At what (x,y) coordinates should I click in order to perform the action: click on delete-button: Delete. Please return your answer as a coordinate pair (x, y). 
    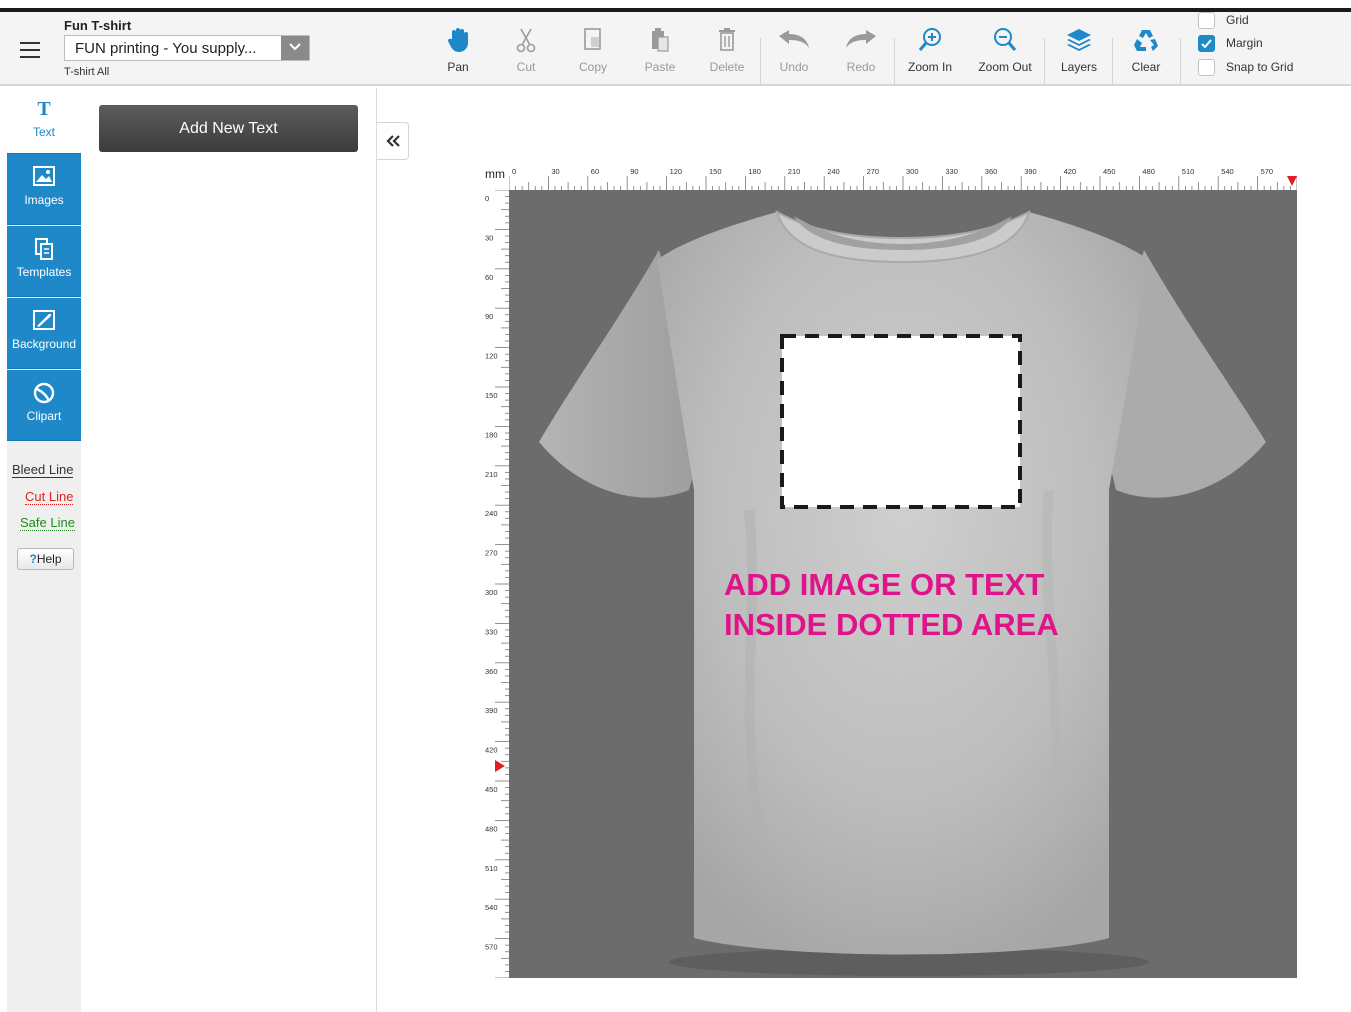
    Looking at the image, I should click on (727, 55).